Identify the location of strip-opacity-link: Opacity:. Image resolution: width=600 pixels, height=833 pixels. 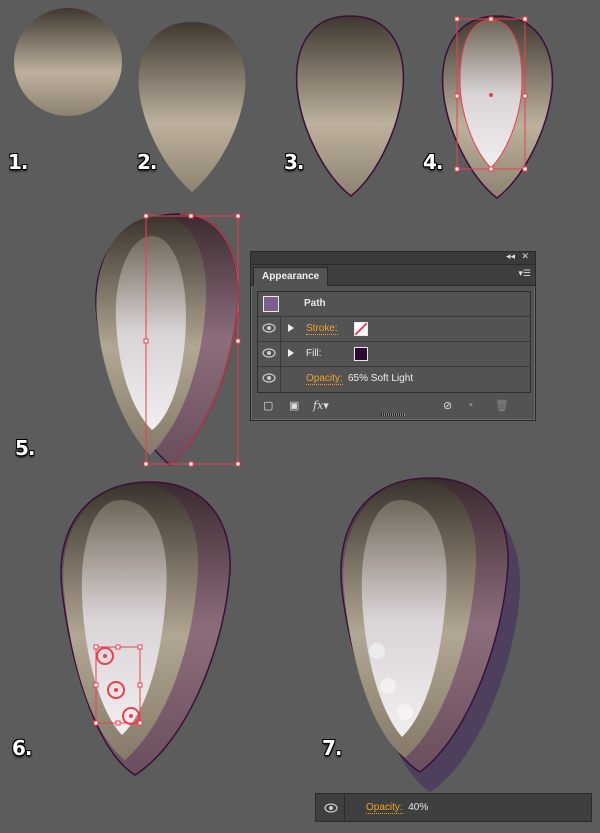
(384, 808).